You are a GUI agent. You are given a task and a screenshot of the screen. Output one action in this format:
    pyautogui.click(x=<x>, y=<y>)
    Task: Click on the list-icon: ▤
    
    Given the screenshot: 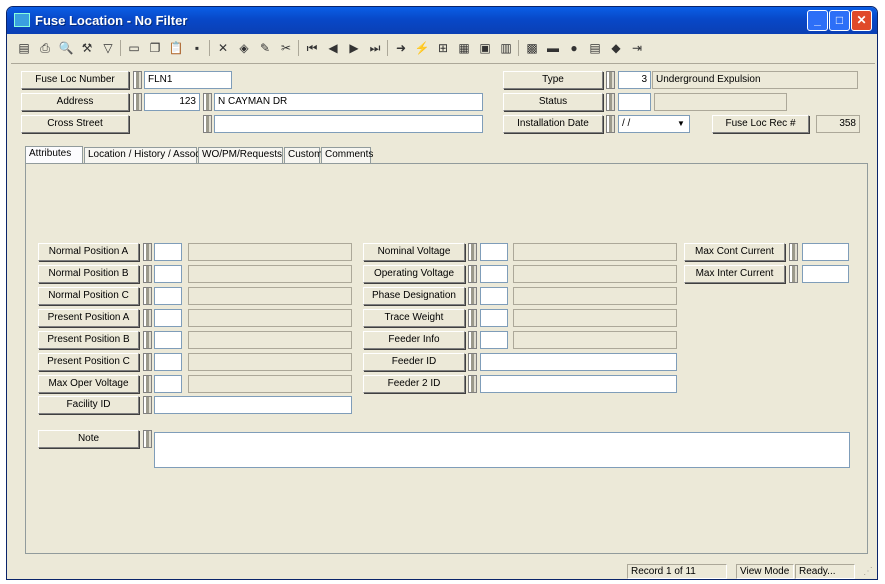 What is the action you would take?
    pyautogui.click(x=24, y=48)
    